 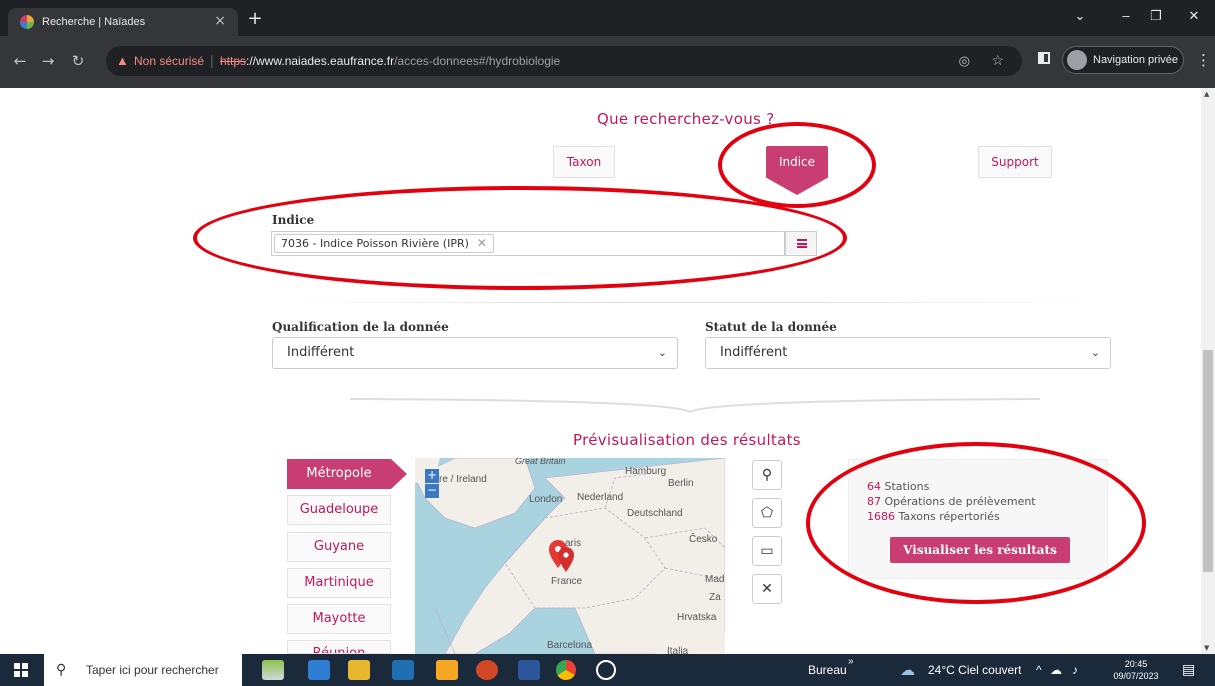 I want to click on url-scheme: https, so click(x=233, y=61).